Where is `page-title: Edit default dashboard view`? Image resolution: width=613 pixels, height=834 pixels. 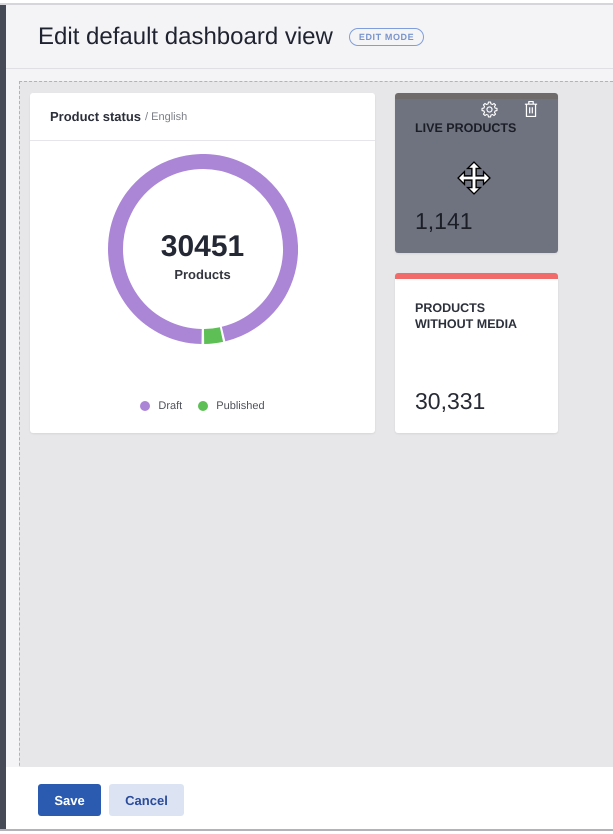
page-title: Edit default dashboard view is located at coordinates (185, 36).